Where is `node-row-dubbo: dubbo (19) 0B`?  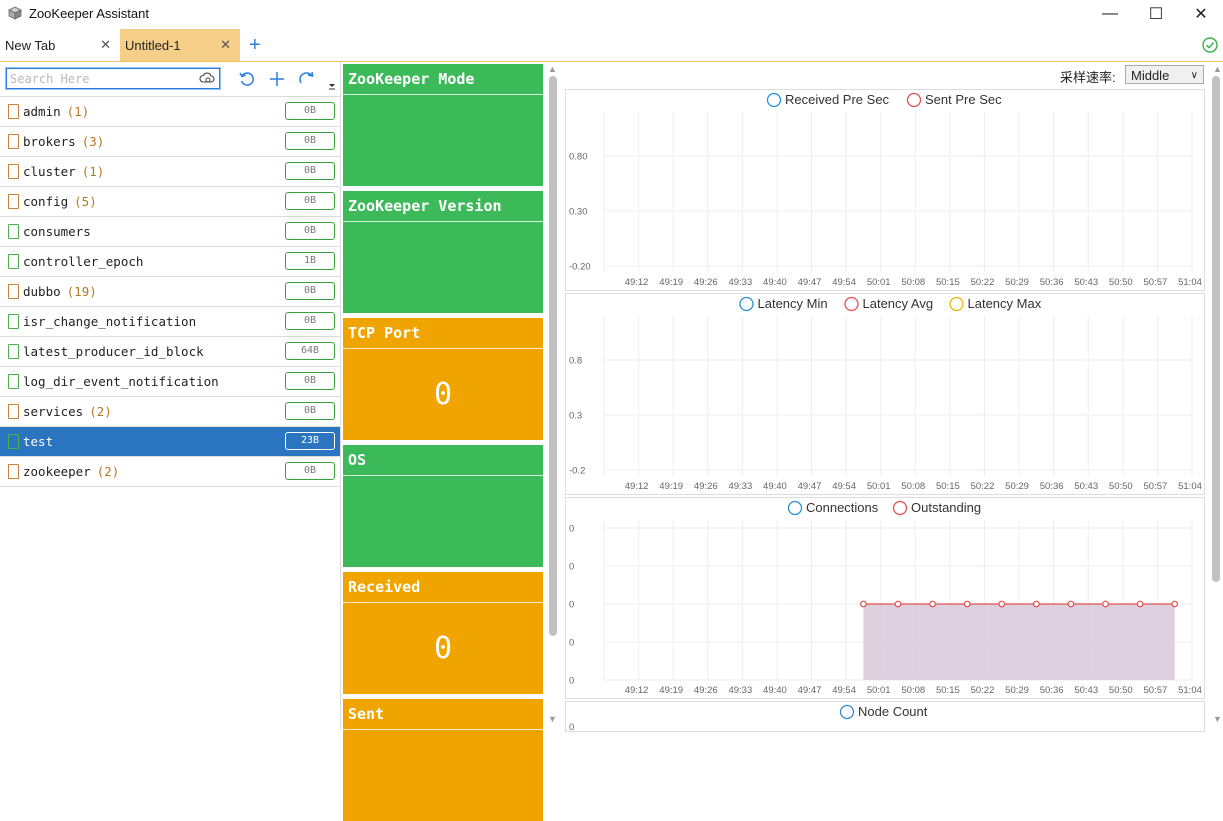 node-row-dubbo: dubbo (19) 0B is located at coordinates (170, 292).